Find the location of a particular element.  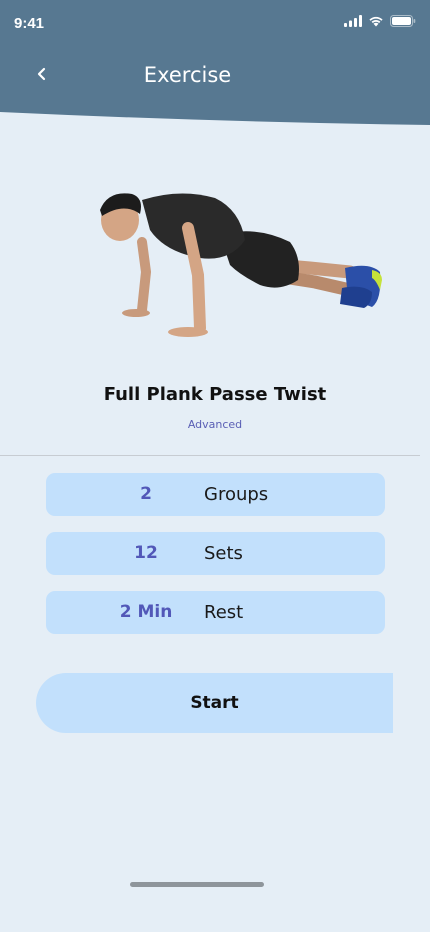

stat-value: 2 is located at coordinates (146, 494).